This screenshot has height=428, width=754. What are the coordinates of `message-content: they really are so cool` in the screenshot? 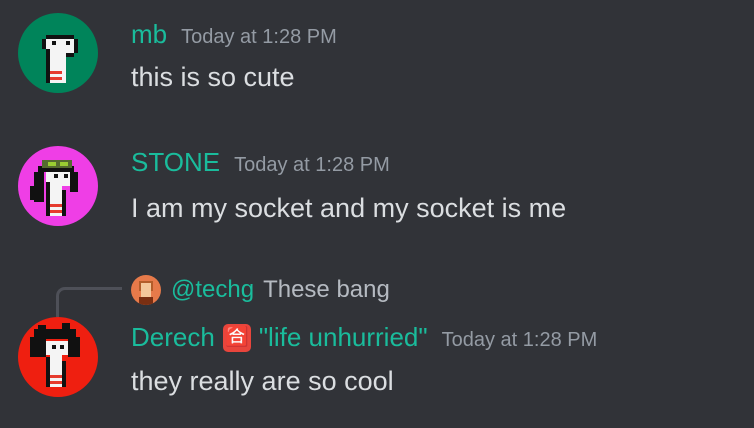 It's located at (262, 381).